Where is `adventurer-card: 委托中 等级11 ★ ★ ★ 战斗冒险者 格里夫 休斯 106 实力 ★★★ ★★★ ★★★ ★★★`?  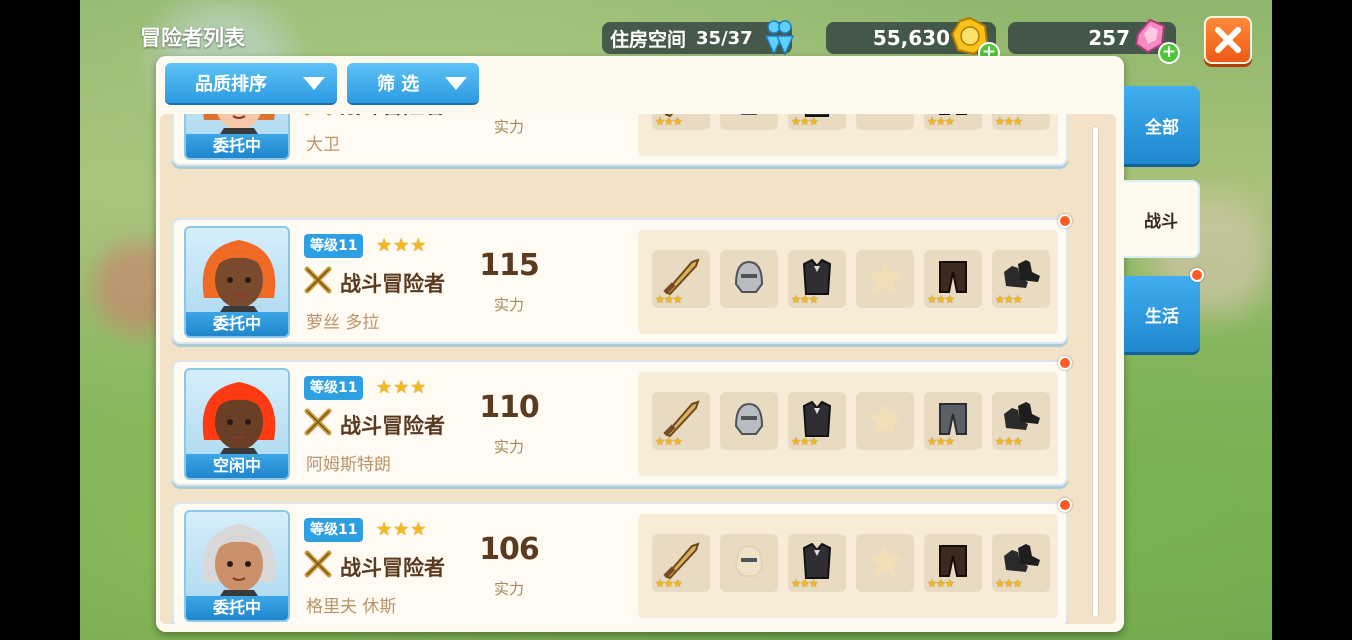 adventurer-card: 委托中 等级11 ★ ★ ★ 战斗冒险者 格里夫 休斯 106 实力 ★★★ ★★★ ★★★ ★★★ is located at coordinates (622, 561).